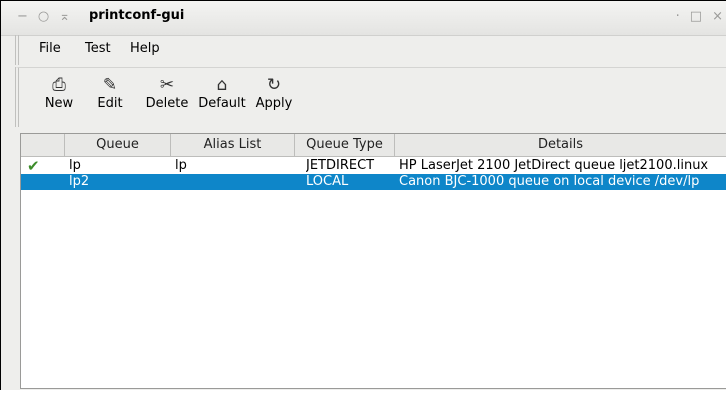  I want to click on alias-cell, so click(233, 182).